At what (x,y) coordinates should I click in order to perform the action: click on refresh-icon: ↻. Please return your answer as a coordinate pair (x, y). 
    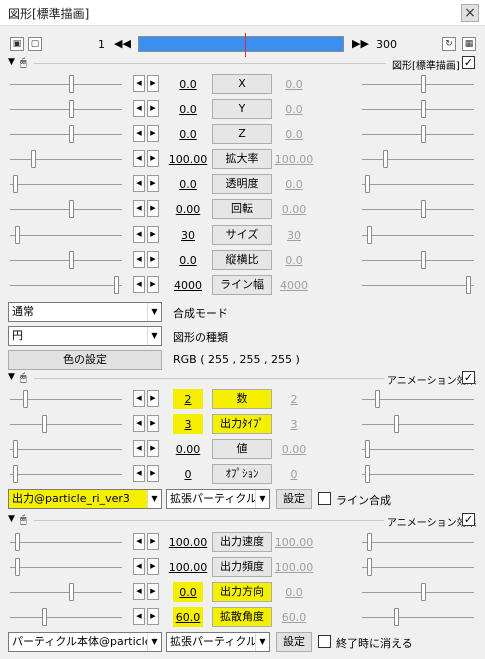
    Looking at the image, I should click on (449, 44).